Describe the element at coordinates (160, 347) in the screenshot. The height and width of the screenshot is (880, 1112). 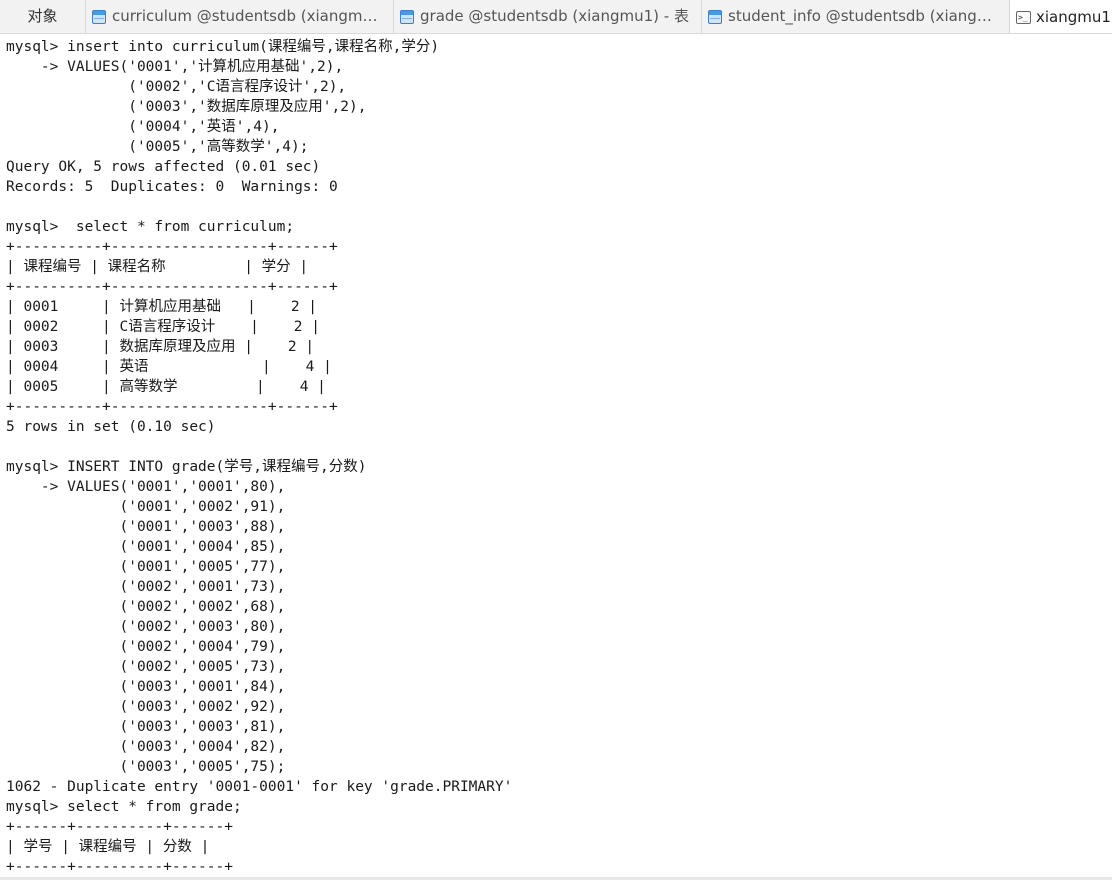
I see `console-line: | 0003 | 数据库原理及应用 | 2 |` at that location.